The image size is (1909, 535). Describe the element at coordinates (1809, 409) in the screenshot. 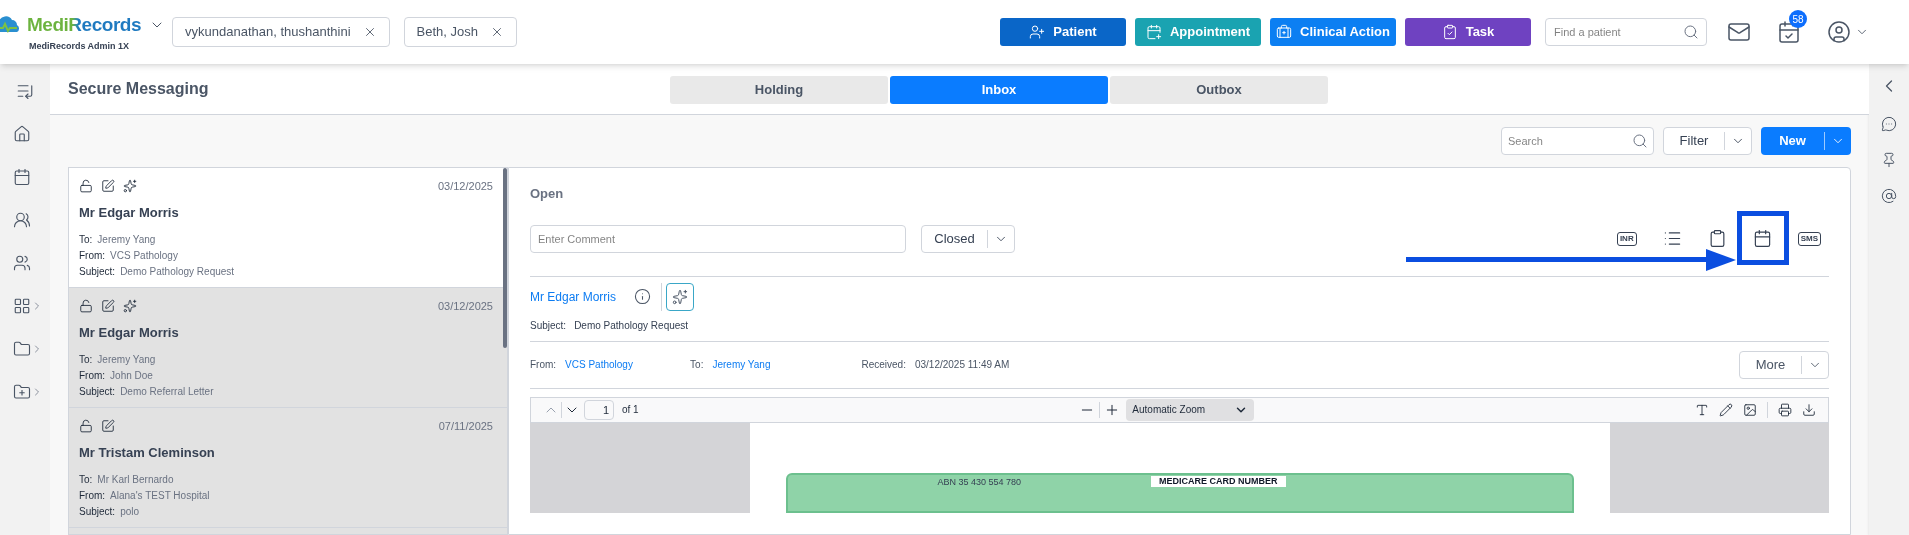

I see `download-icon` at that location.